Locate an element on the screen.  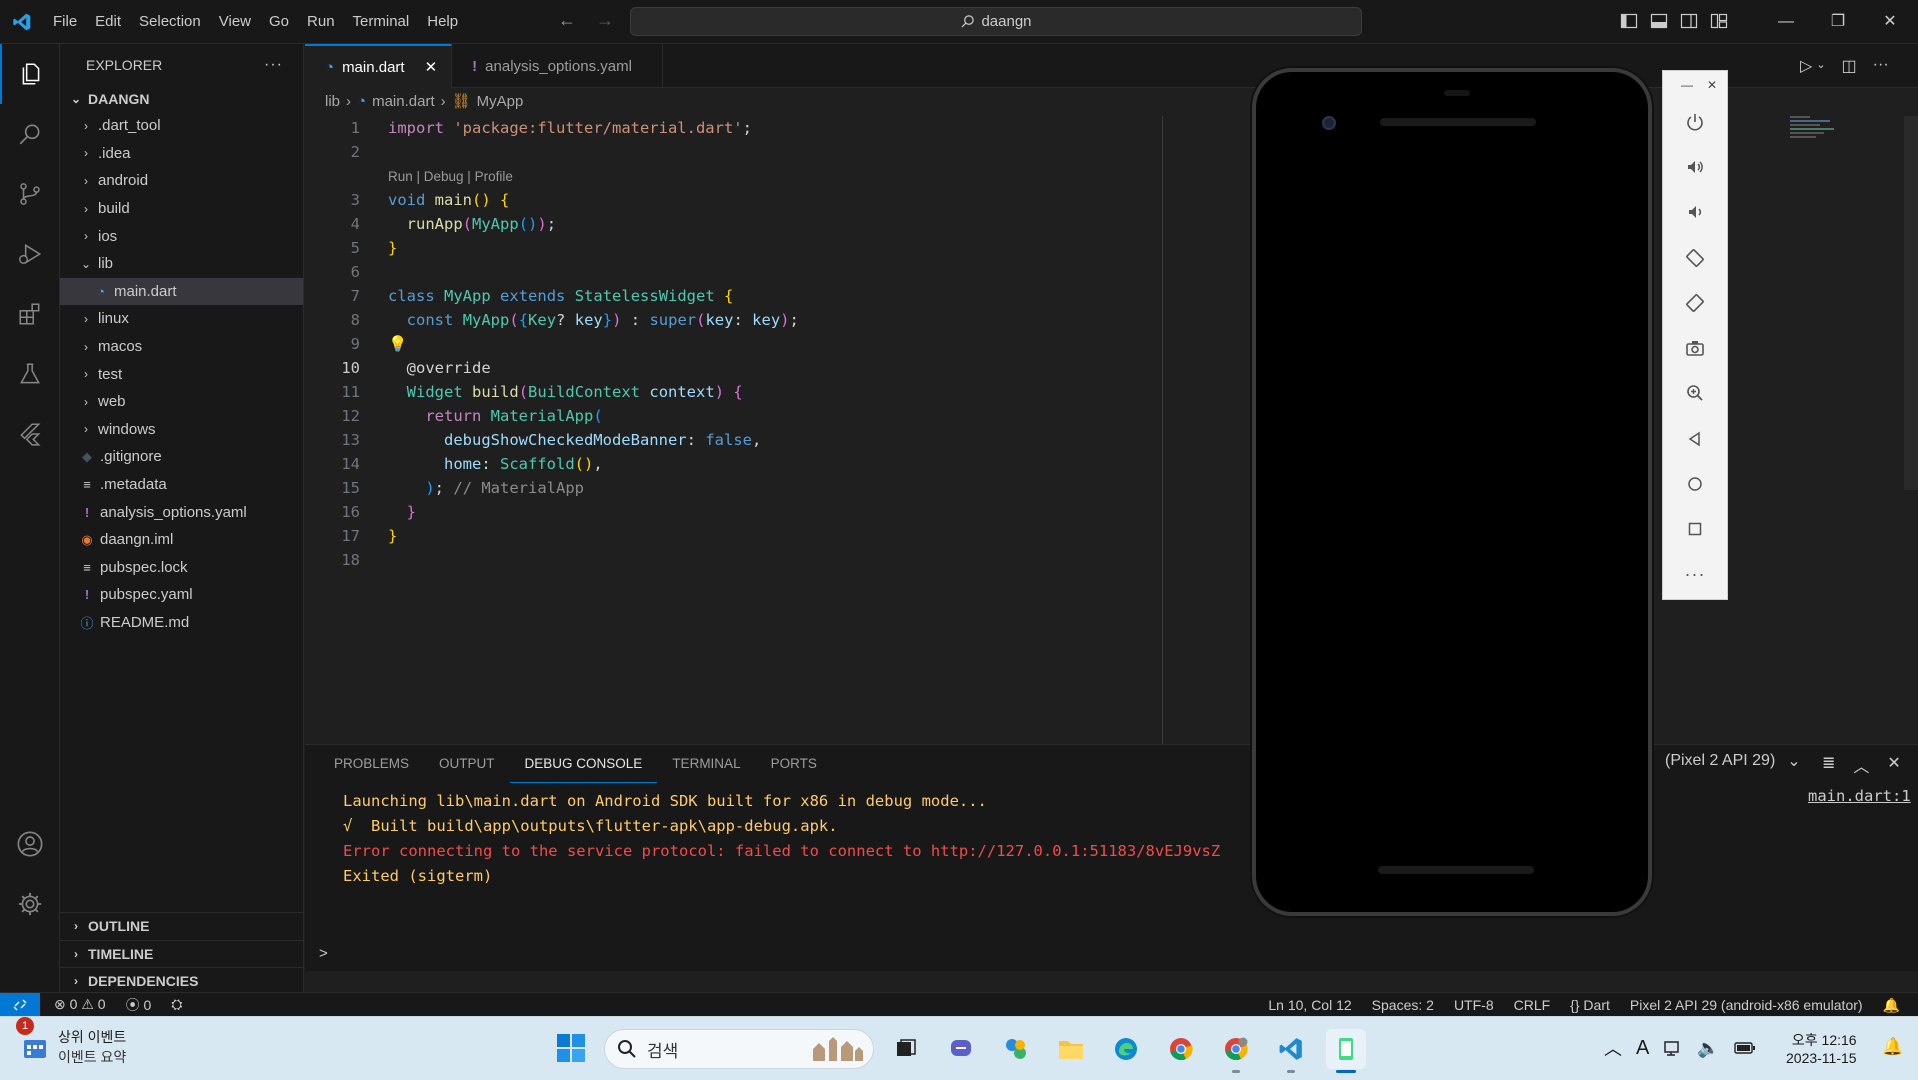
ports-status: ⦿ 0 is located at coordinates (139, 1005).